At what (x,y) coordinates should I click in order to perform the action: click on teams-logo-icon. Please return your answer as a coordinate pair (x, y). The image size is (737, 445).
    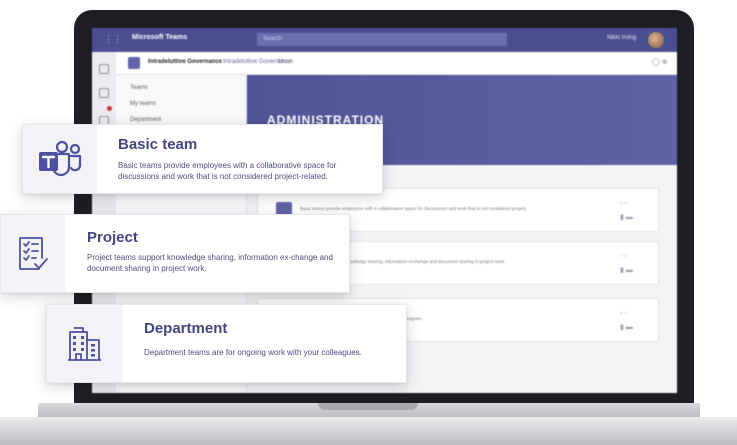
    Looking at the image, I should click on (60, 158).